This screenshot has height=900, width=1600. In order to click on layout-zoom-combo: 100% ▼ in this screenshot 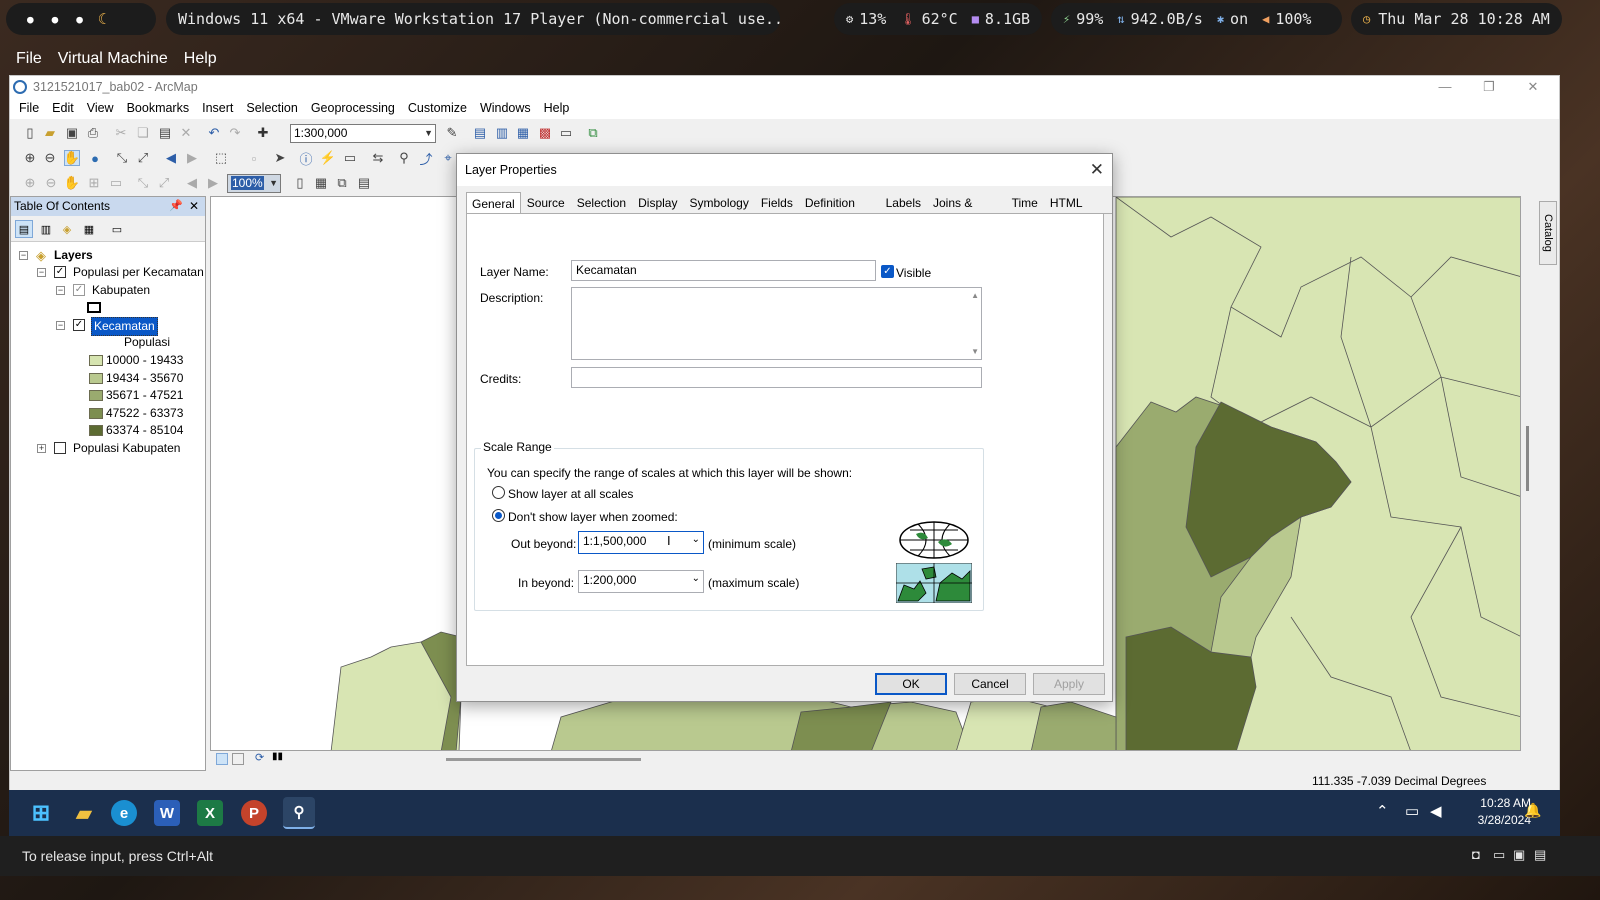, I will do `click(254, 183)`.